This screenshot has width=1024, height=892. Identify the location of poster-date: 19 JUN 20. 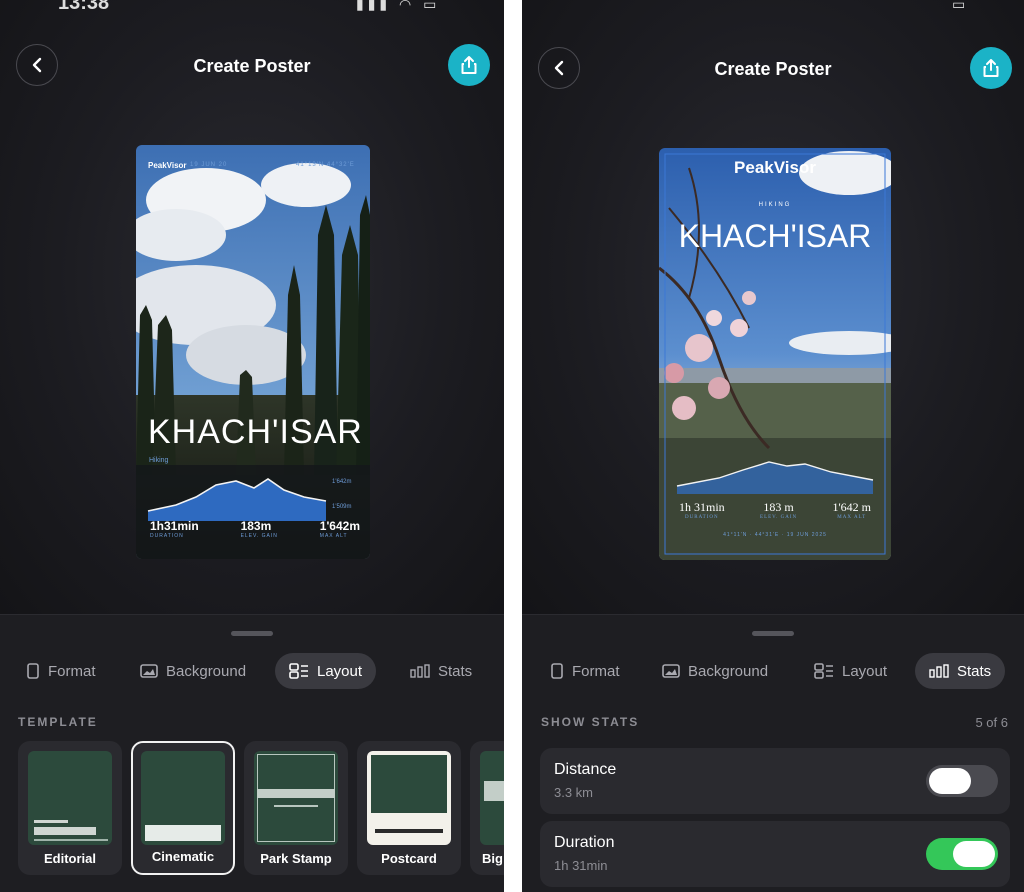
(209, 165).